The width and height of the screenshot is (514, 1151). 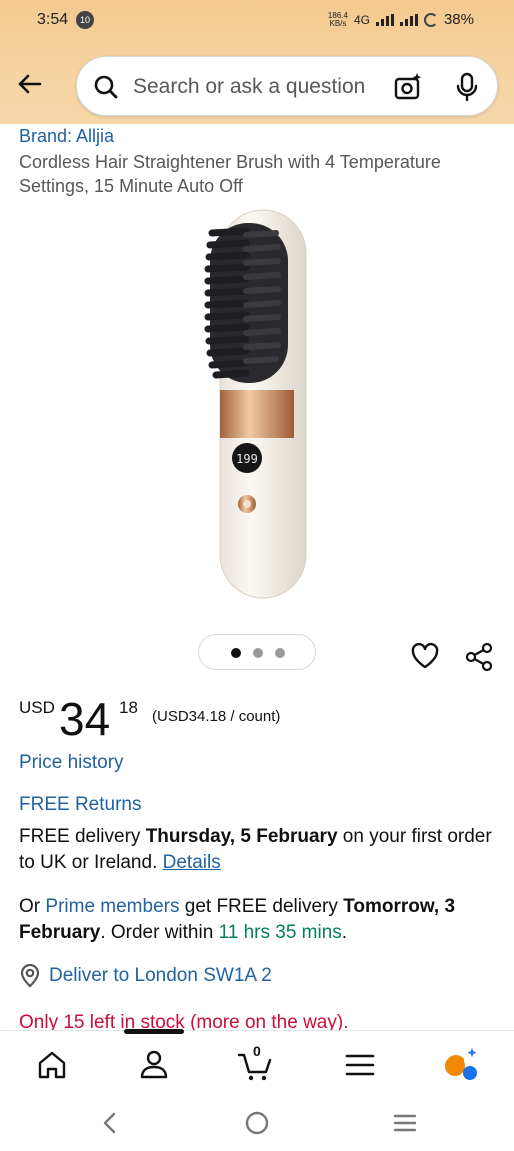 What do you see at coordinates (184, 1021) in the screenshot?
I see `stock-status: Only 15 left in stock (more on the way).` at bounding box center [184, 1021].